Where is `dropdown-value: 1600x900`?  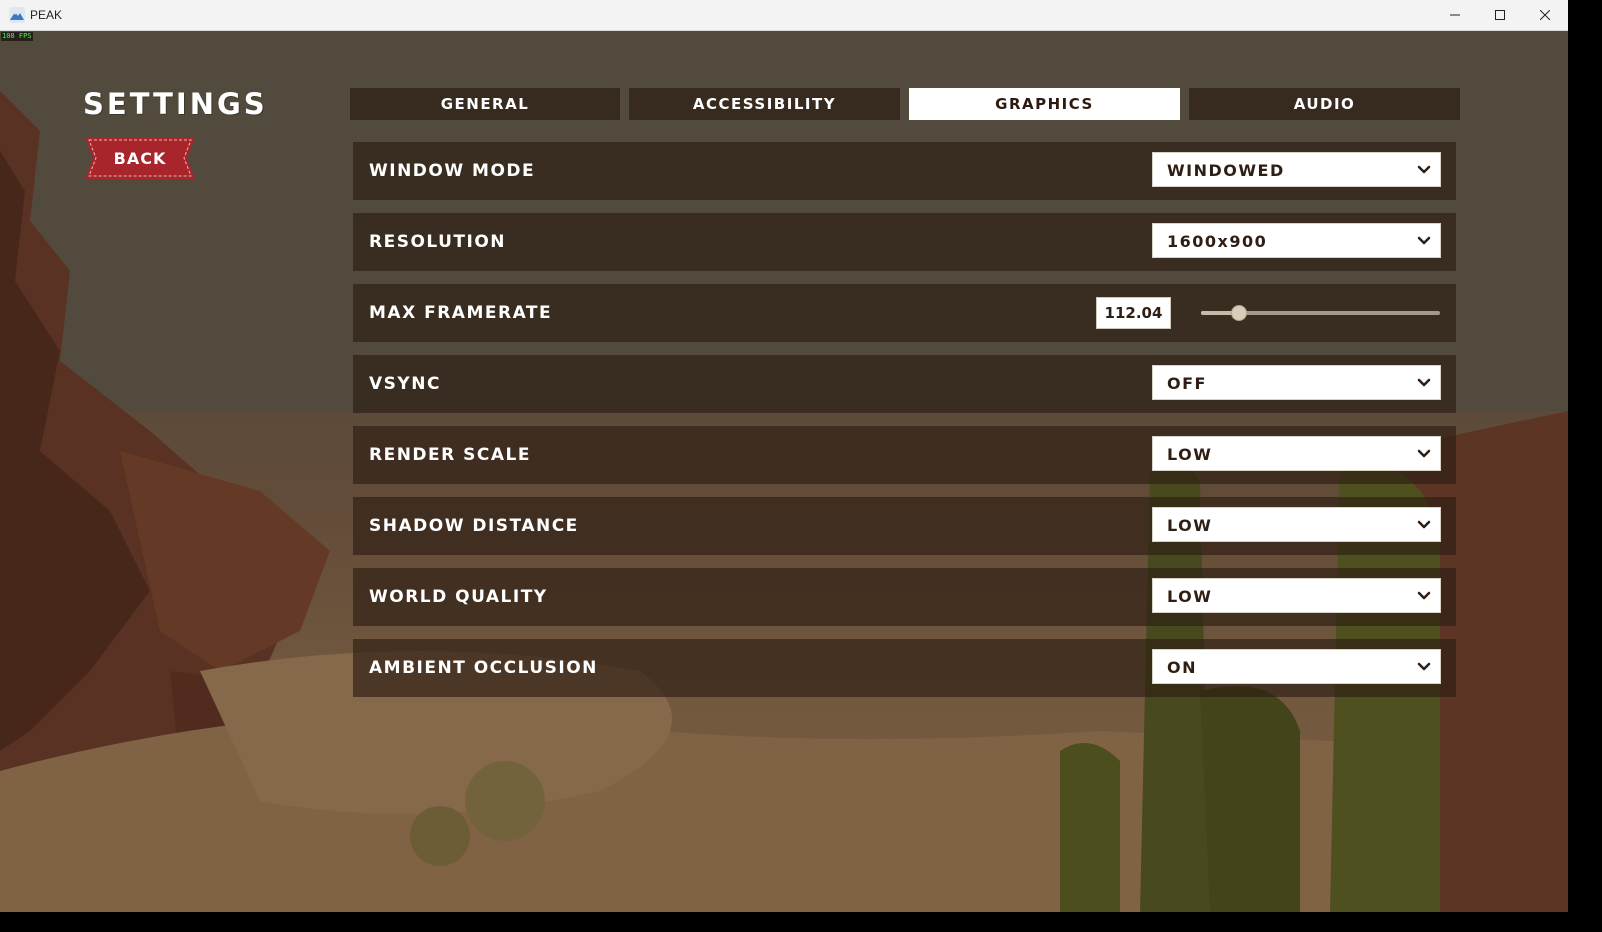 dropdown-value: 1600x900 is located at coordinates (1217, 241).